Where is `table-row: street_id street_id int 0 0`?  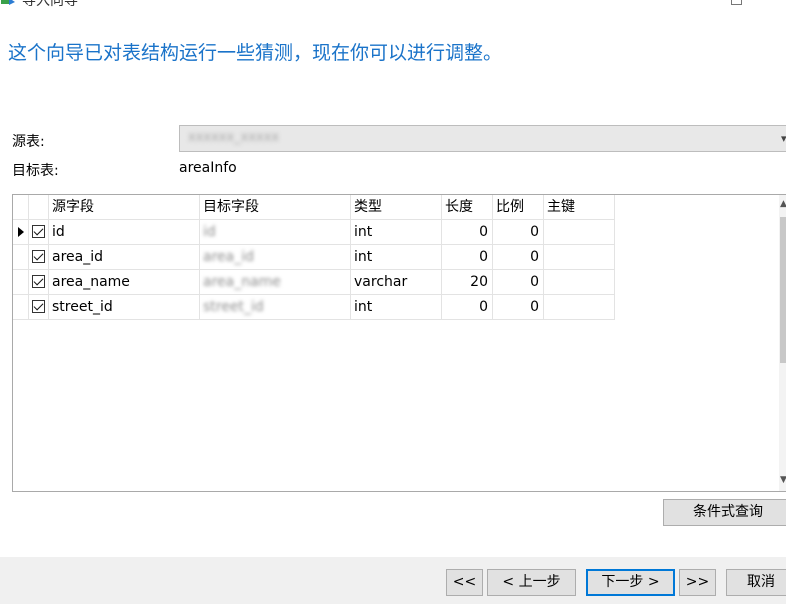 table-row: street_id street_id int 0 0 is located at coordinates (314, 307).